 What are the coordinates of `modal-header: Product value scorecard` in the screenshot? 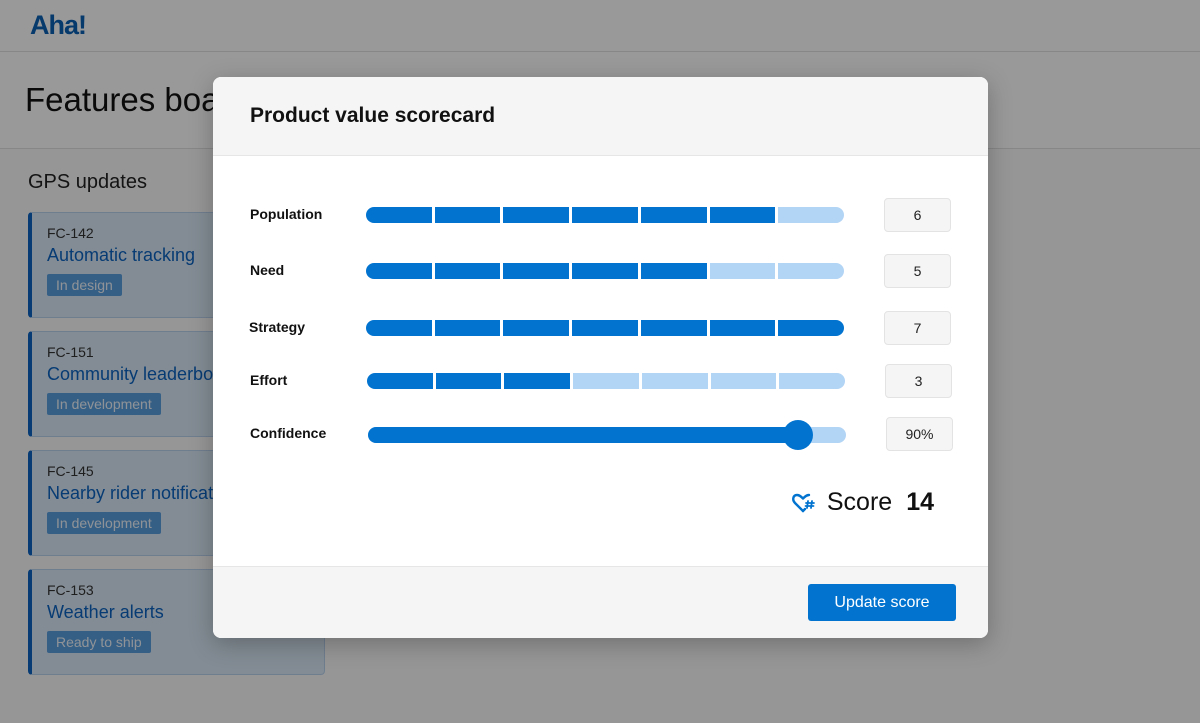 It's located at (600, 116).